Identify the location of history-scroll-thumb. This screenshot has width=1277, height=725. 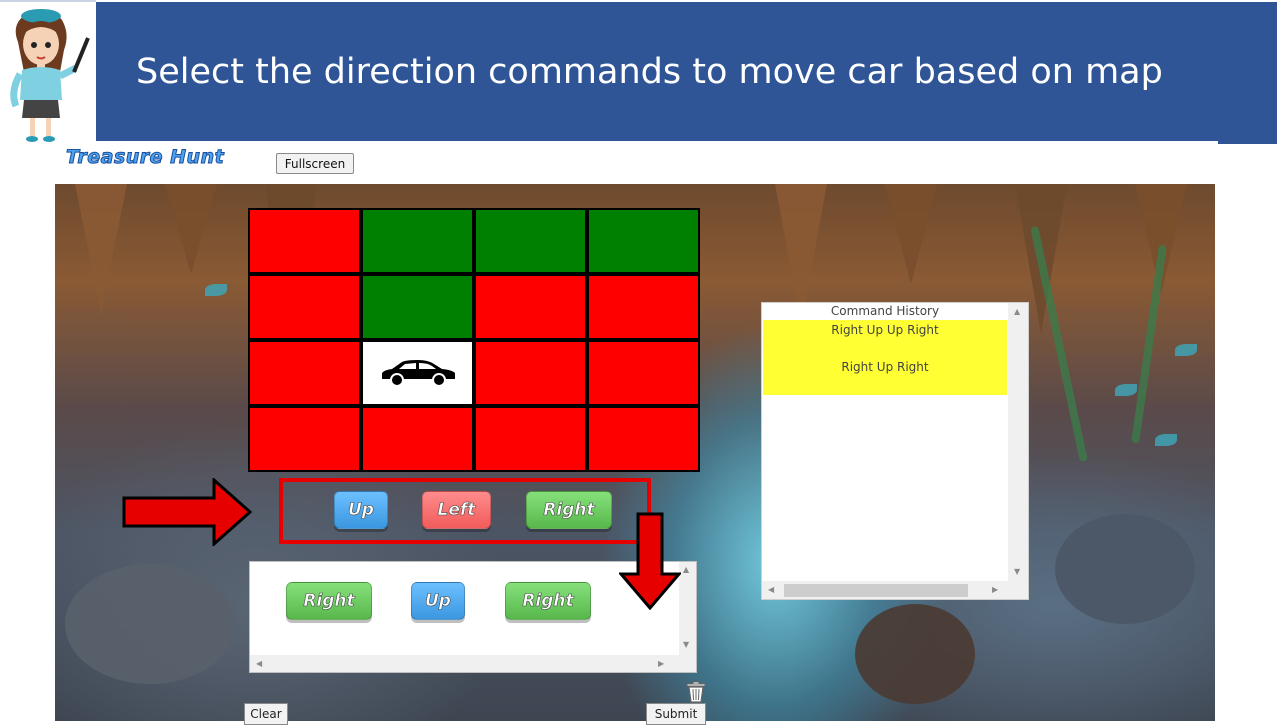
(876, 590).